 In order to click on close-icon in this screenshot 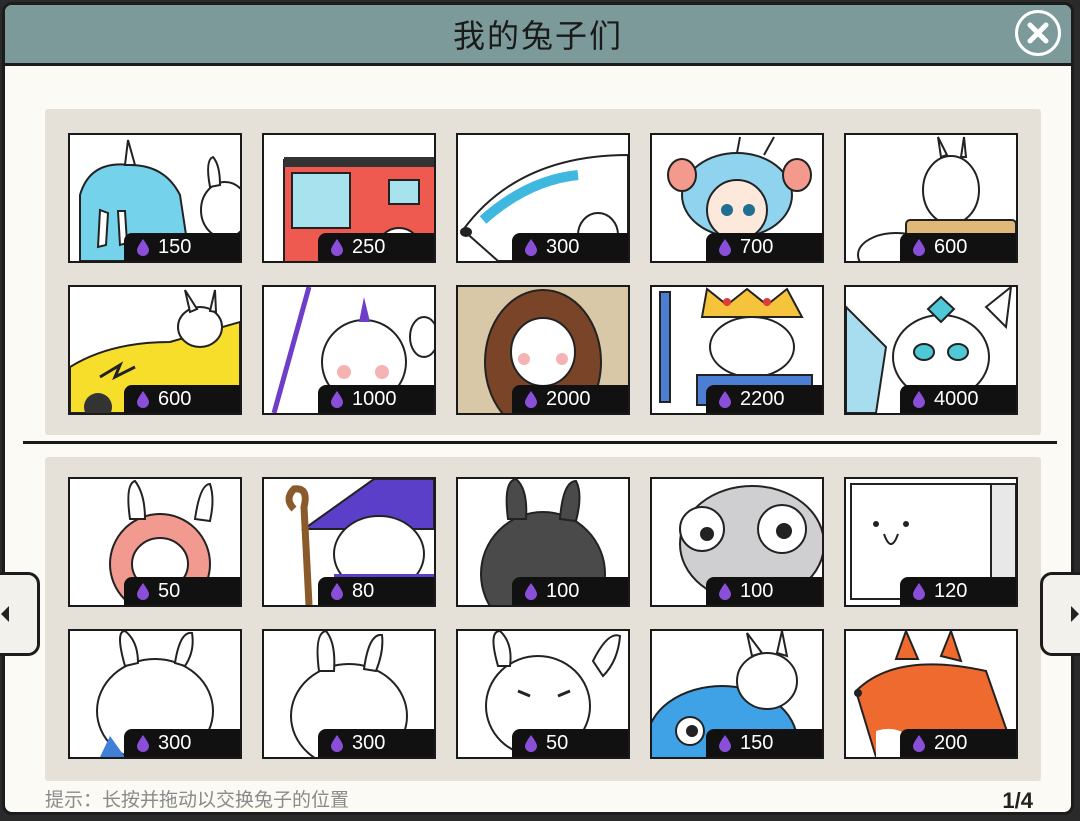, I will do `click(1038, 33)`.